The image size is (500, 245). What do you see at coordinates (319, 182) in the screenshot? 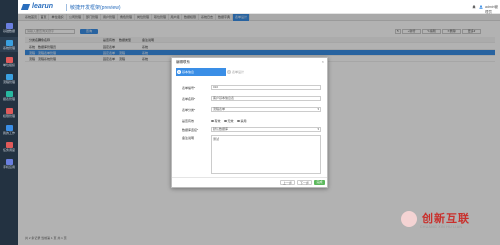
I see `finish-button: 完成` at bounding box center [319, 182].